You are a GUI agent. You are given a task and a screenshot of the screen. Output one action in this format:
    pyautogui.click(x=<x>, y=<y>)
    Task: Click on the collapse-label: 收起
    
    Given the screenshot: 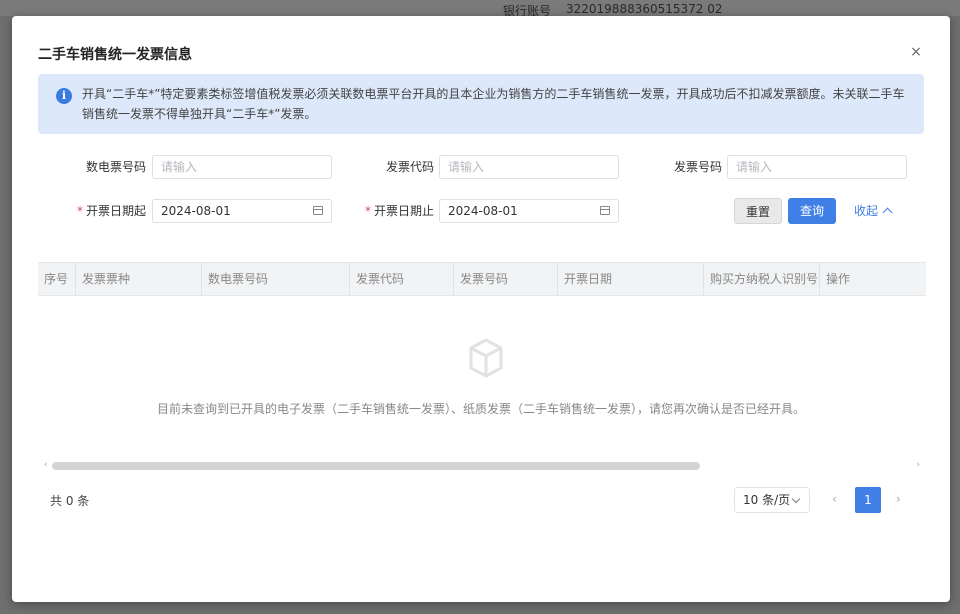 What is the action you would take?
    pyautogui.click(x=866, y=211)
    